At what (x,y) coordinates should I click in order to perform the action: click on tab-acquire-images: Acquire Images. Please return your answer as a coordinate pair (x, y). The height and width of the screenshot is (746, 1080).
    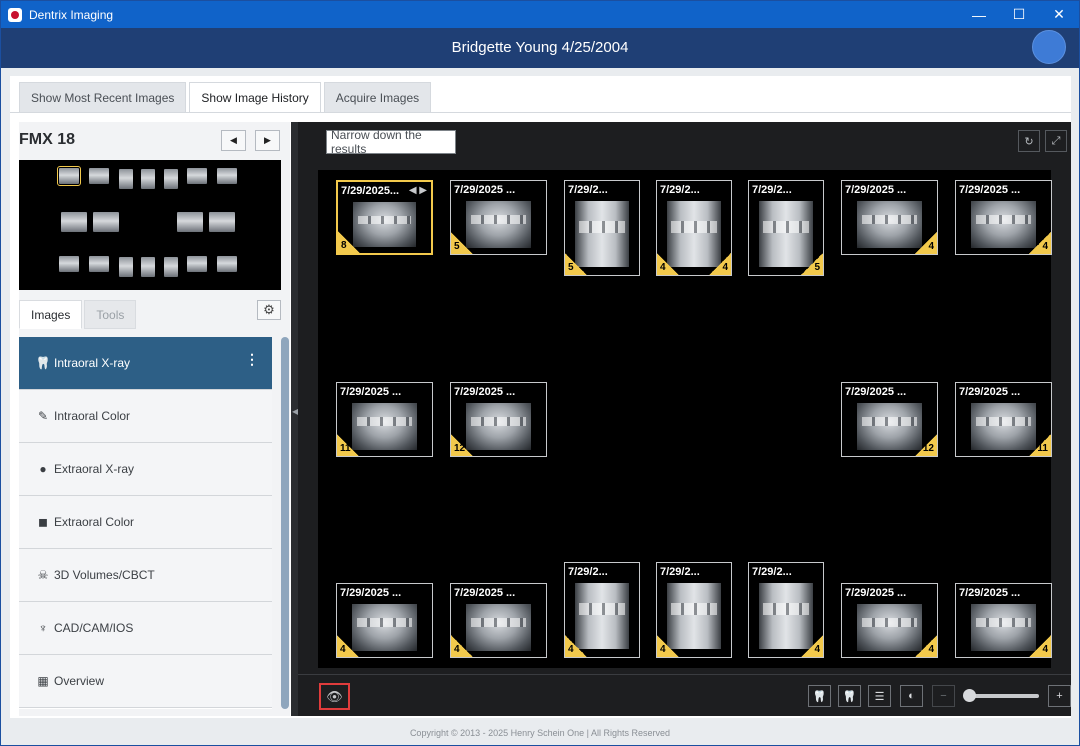
    Looking at the image, I should click on (377, 97).